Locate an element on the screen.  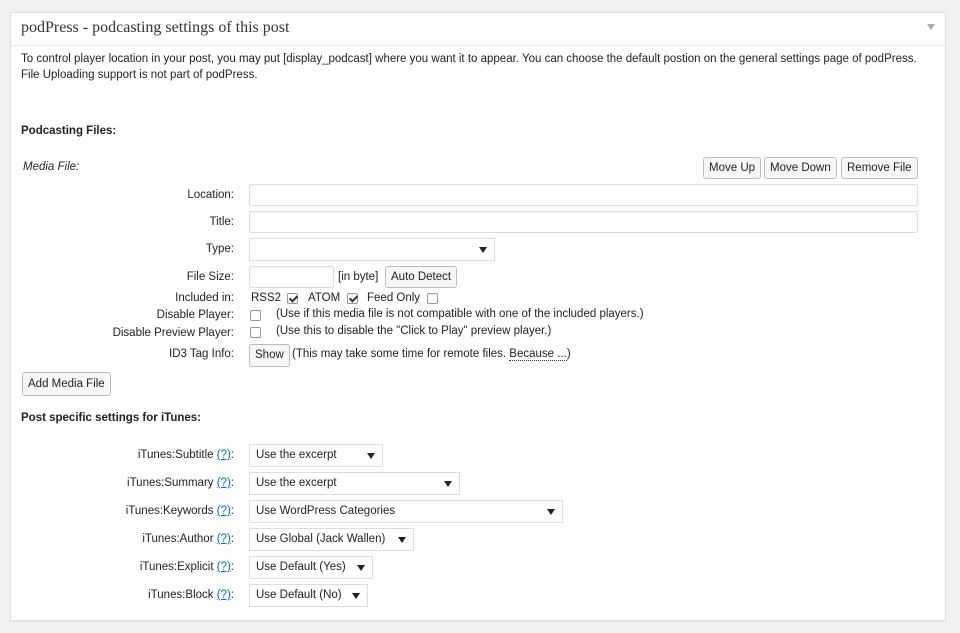
rss2-checkbox is located at coordinates (292, 298).